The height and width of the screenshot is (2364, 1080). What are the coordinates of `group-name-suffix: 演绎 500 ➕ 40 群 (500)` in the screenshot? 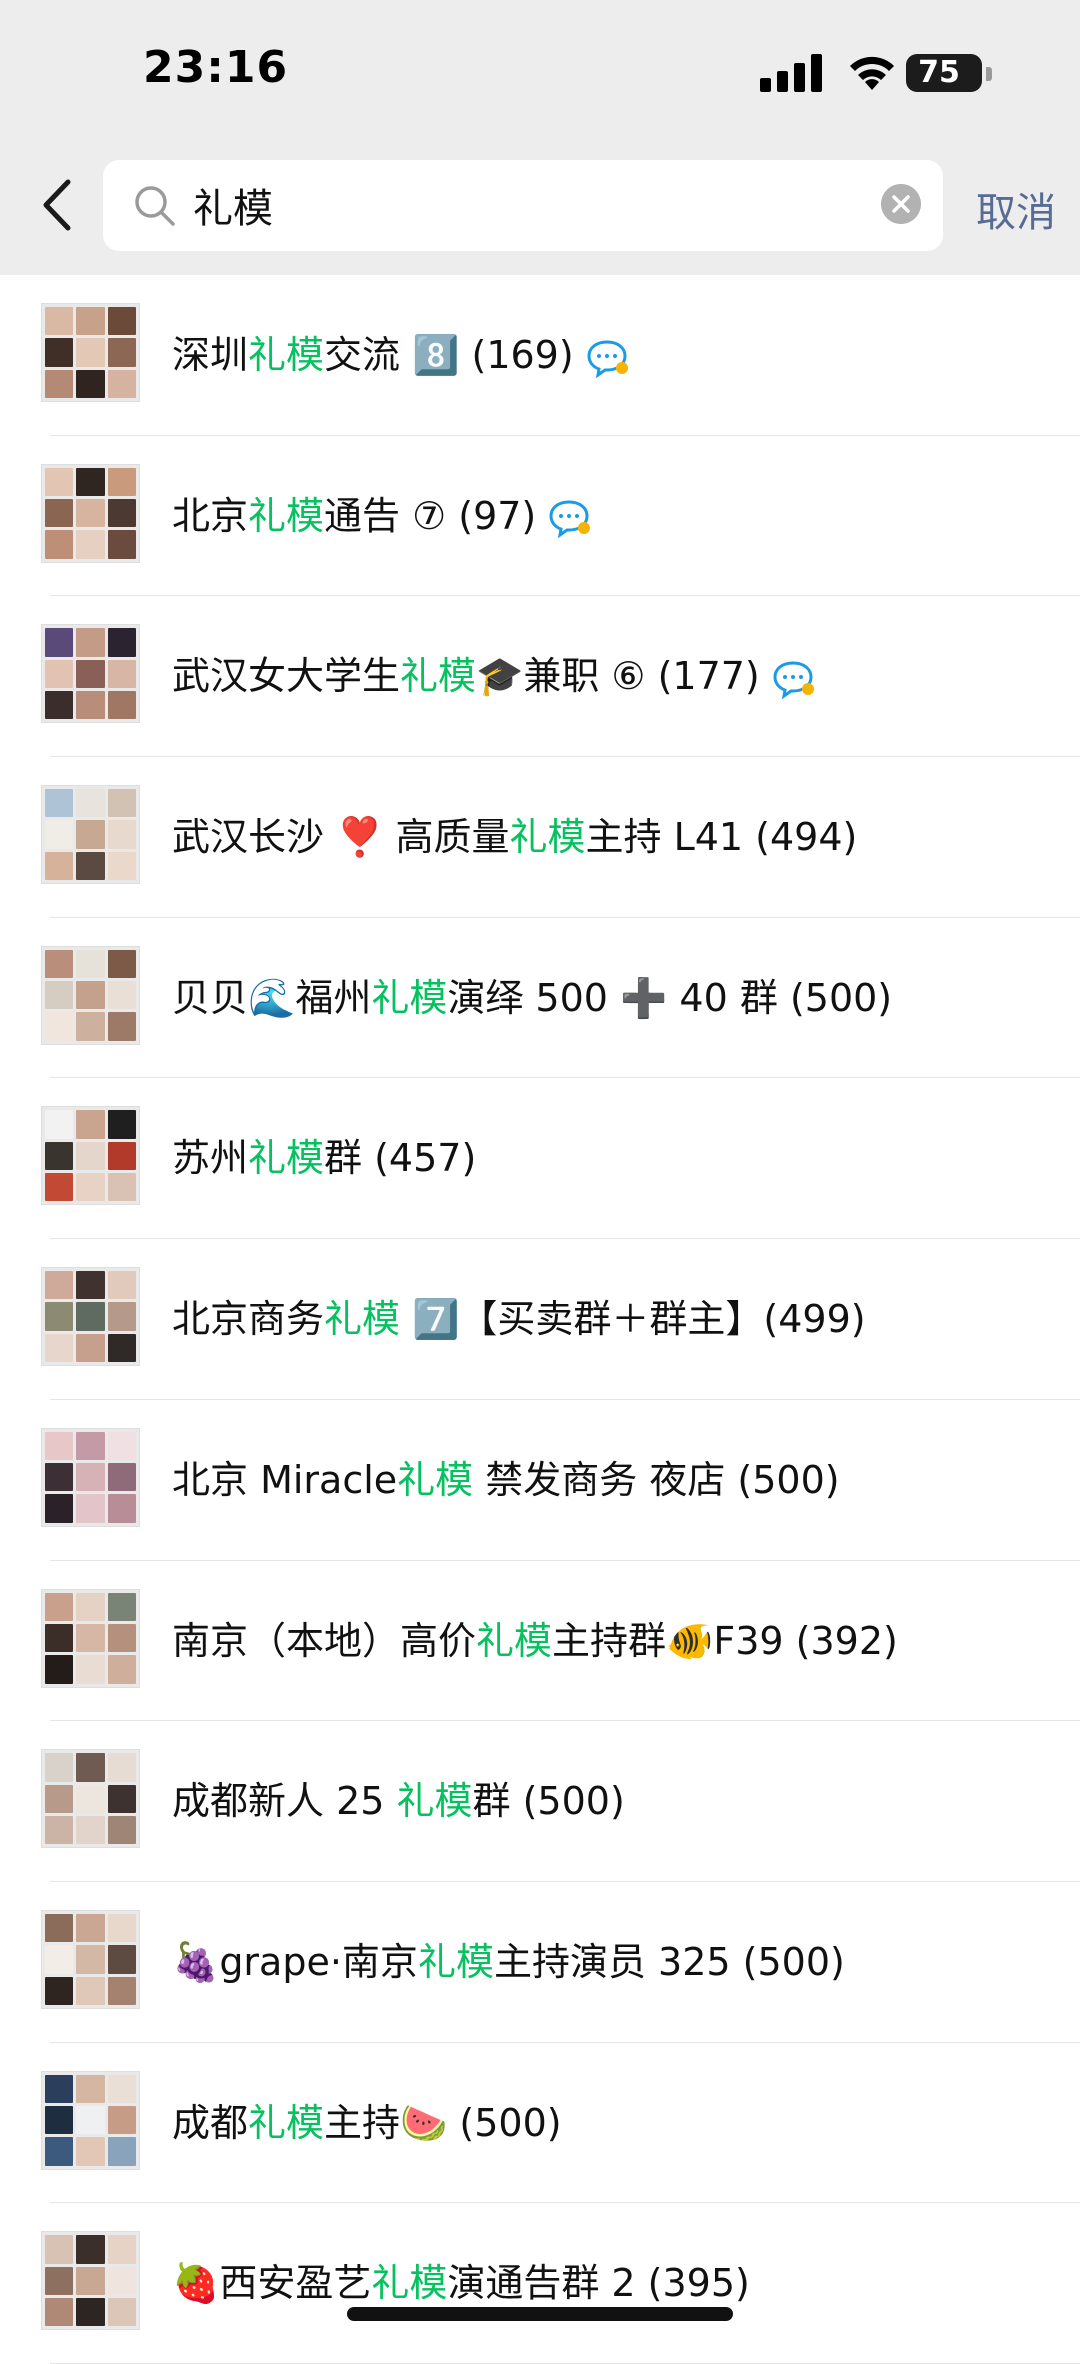 It's located at (670, 997).